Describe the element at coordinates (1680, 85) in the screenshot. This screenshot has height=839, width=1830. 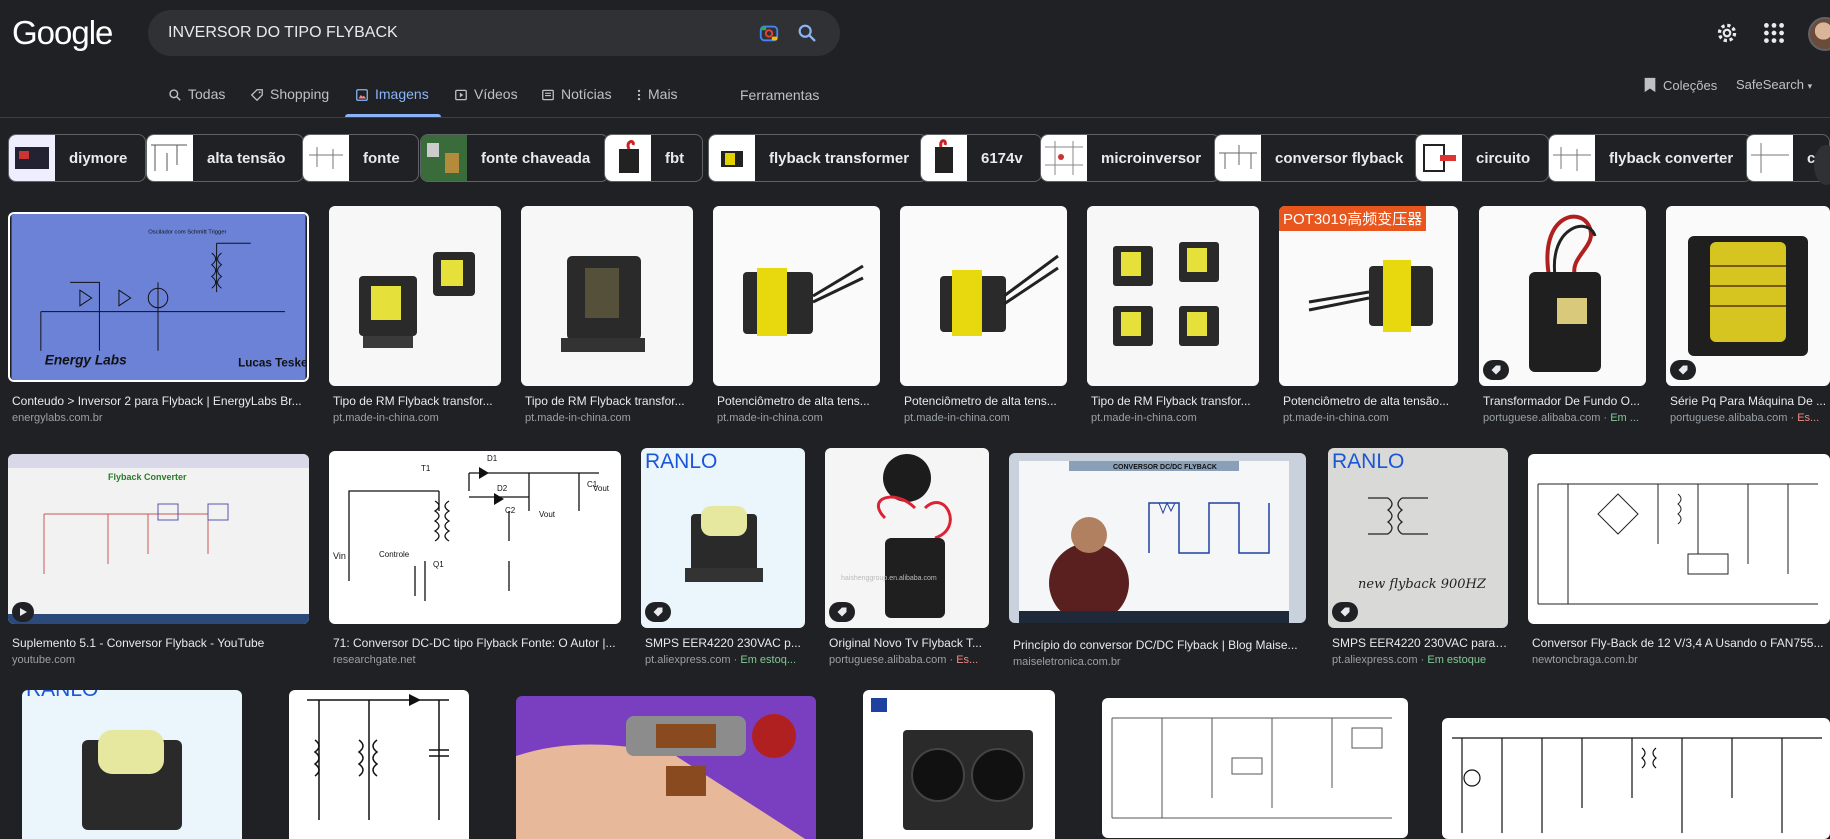
I see `collections-link: Coleções` at that location.